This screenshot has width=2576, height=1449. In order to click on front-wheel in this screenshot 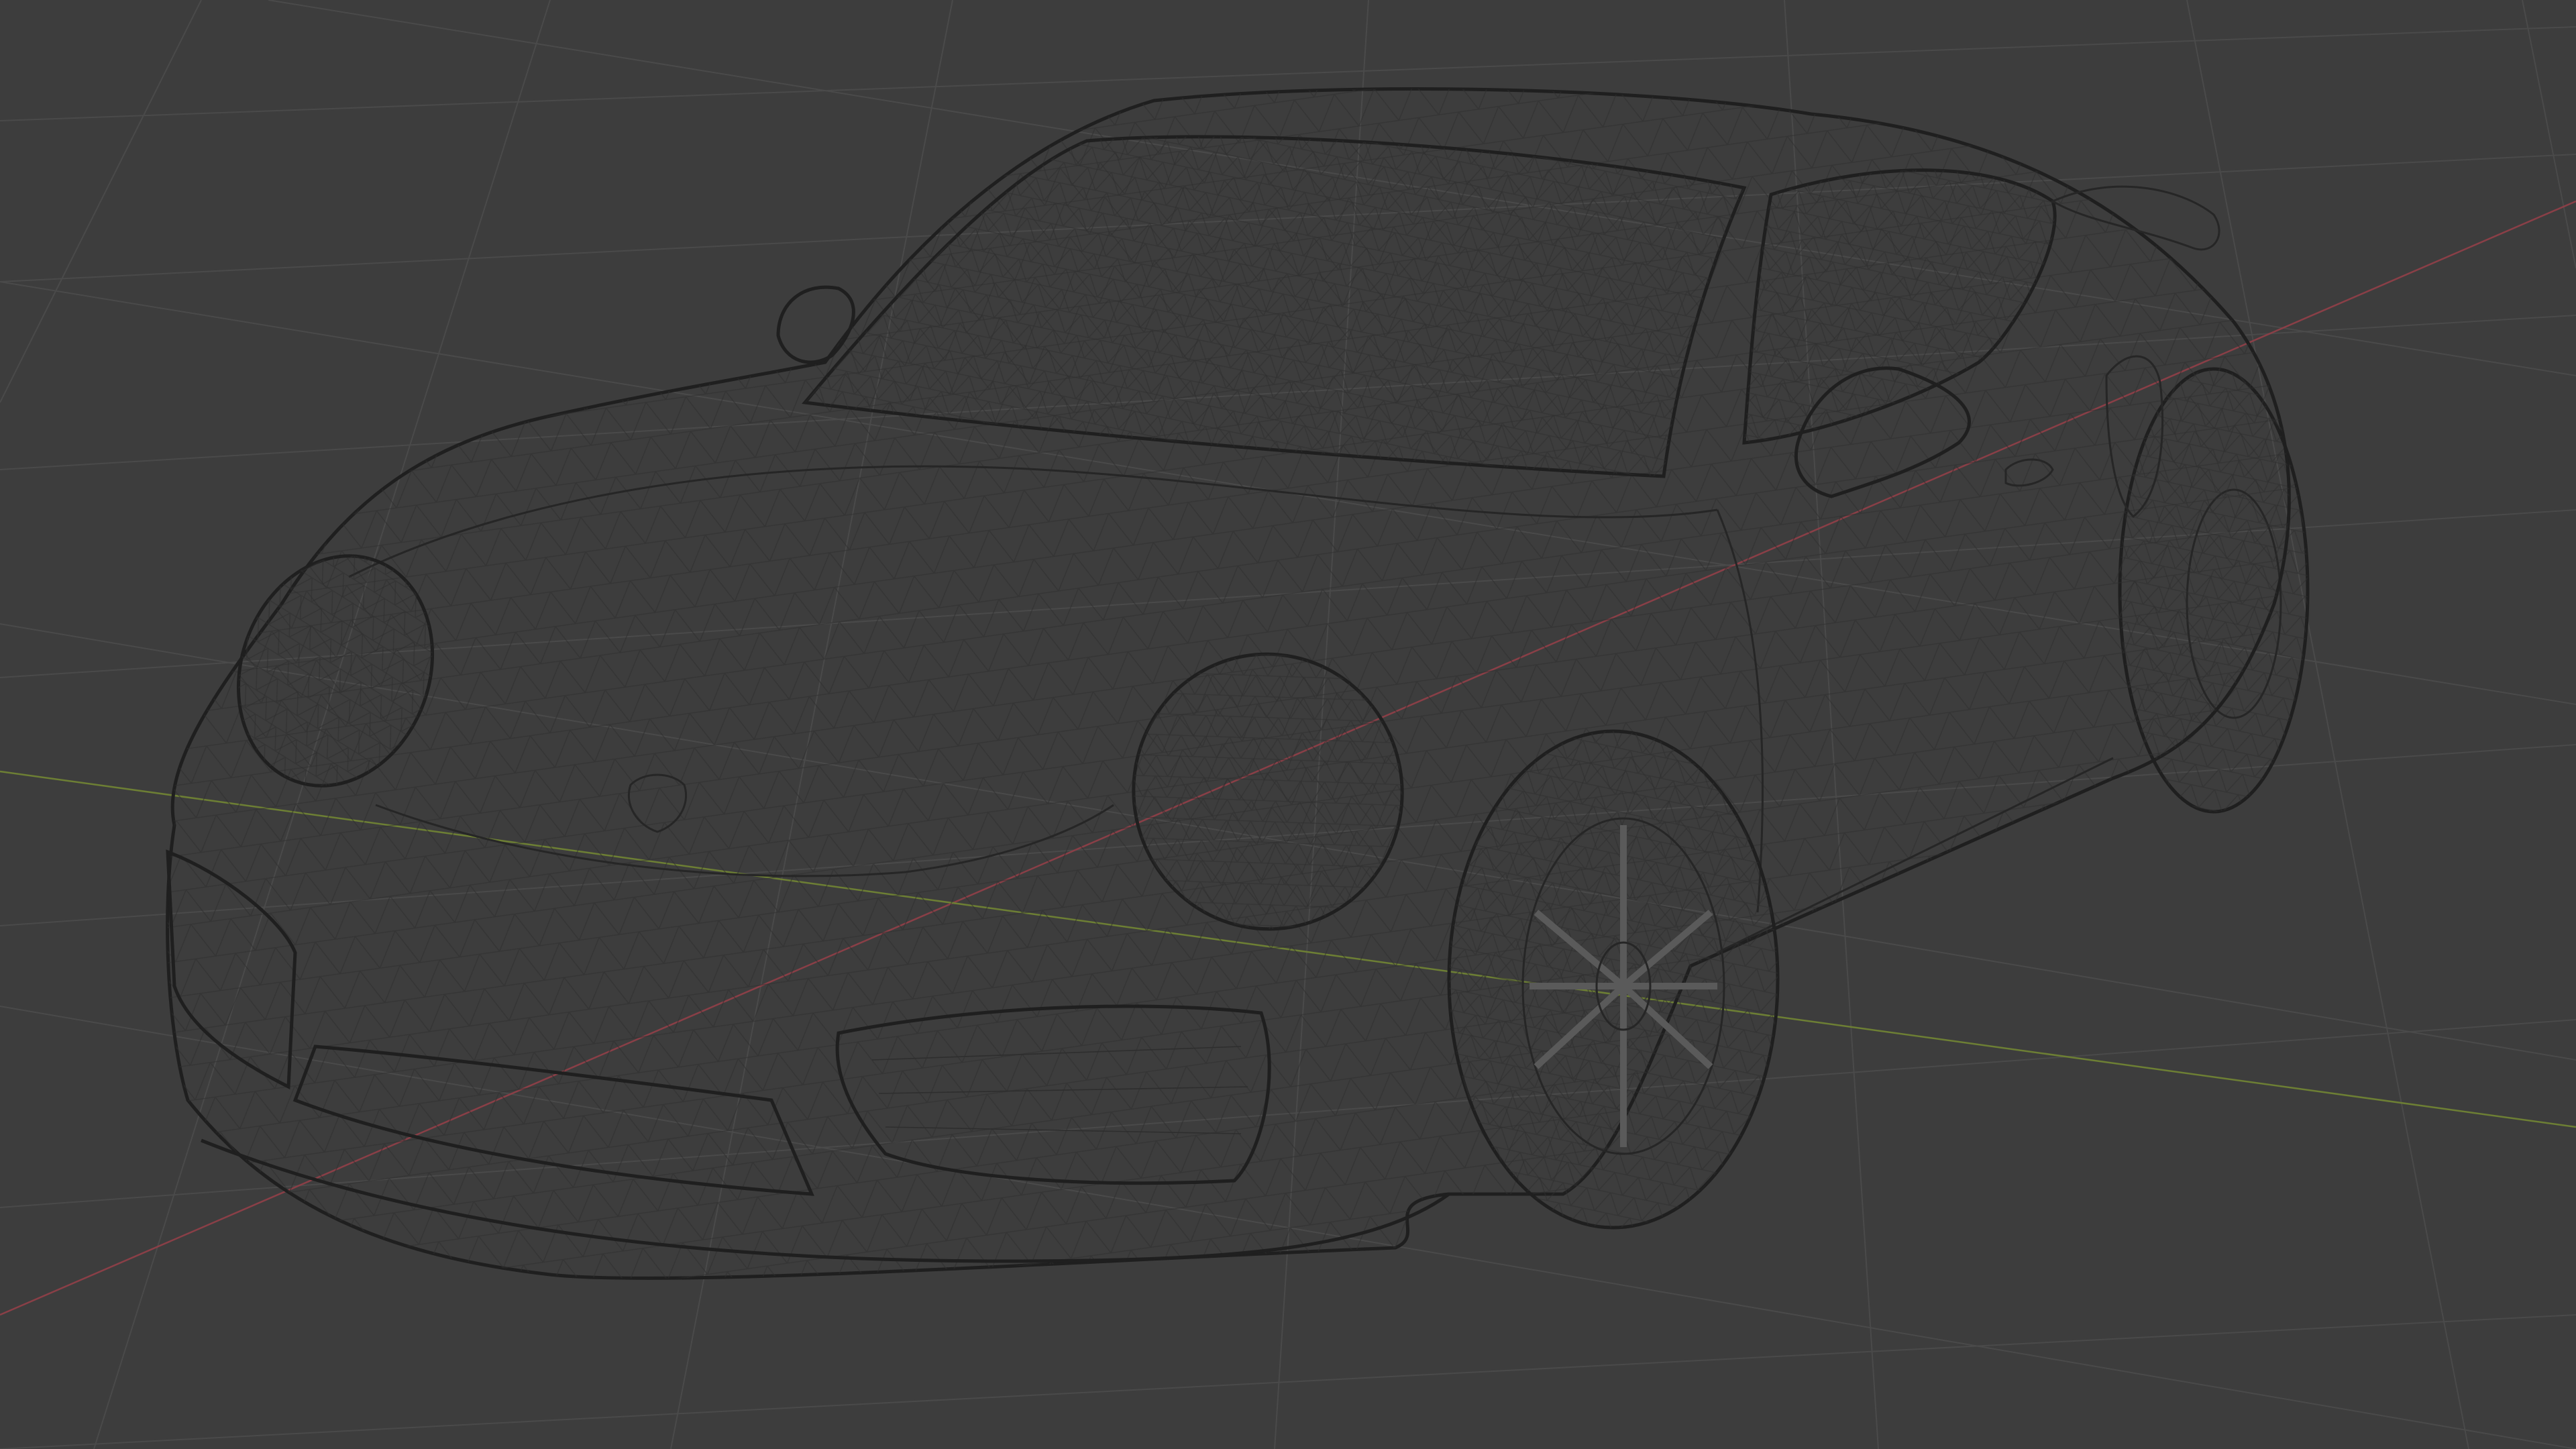, I will do `click(1613, 979)`.